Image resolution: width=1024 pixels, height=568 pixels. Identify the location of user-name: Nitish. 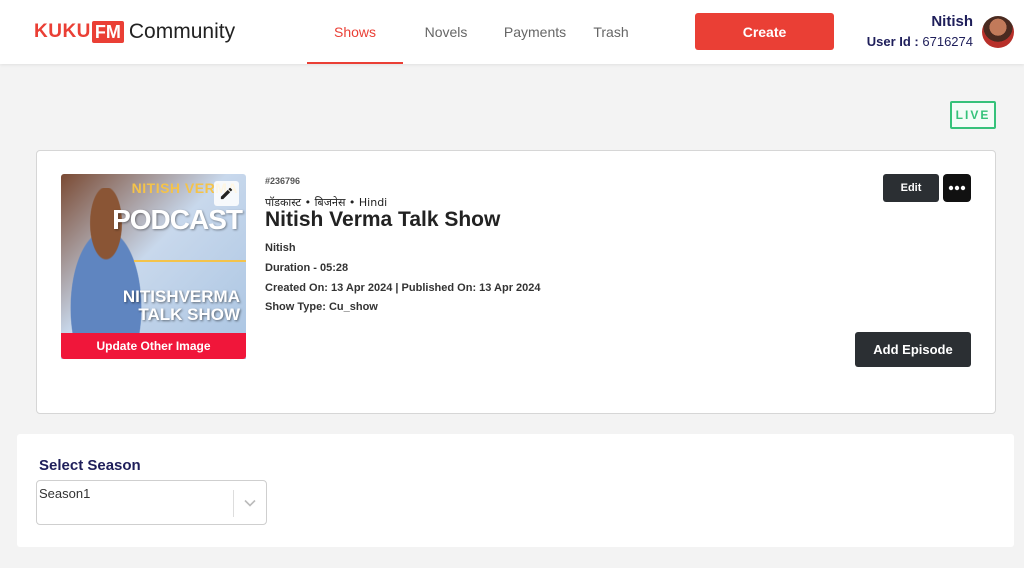
(952, 21).